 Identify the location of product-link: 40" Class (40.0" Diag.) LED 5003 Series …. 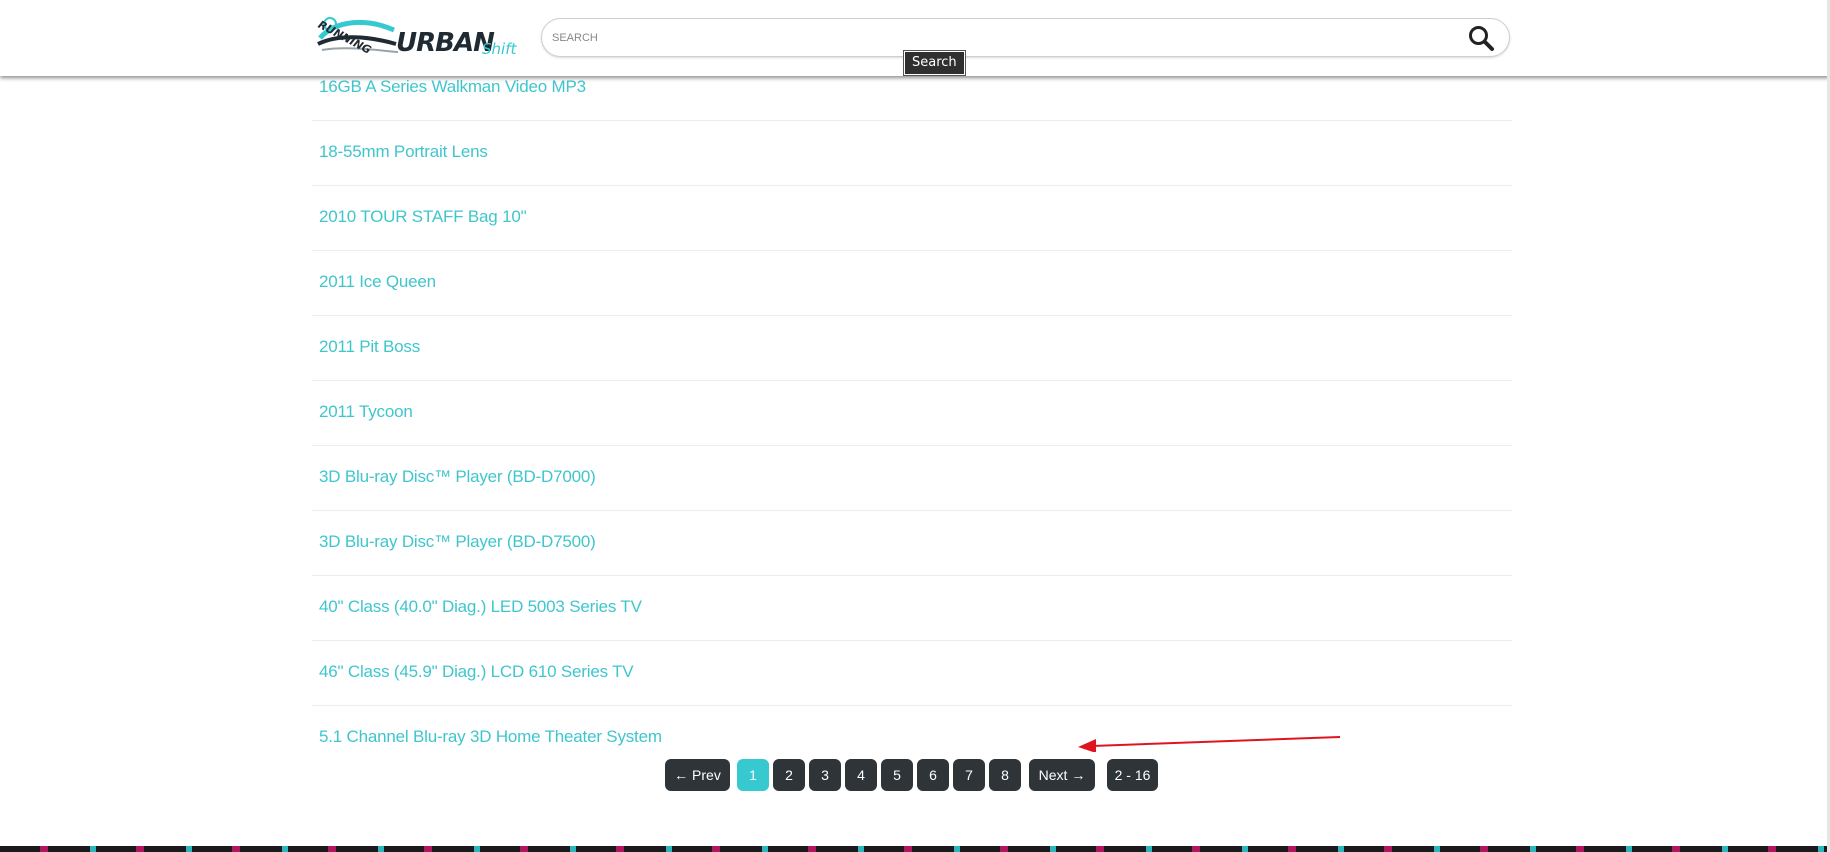
(480, 607).